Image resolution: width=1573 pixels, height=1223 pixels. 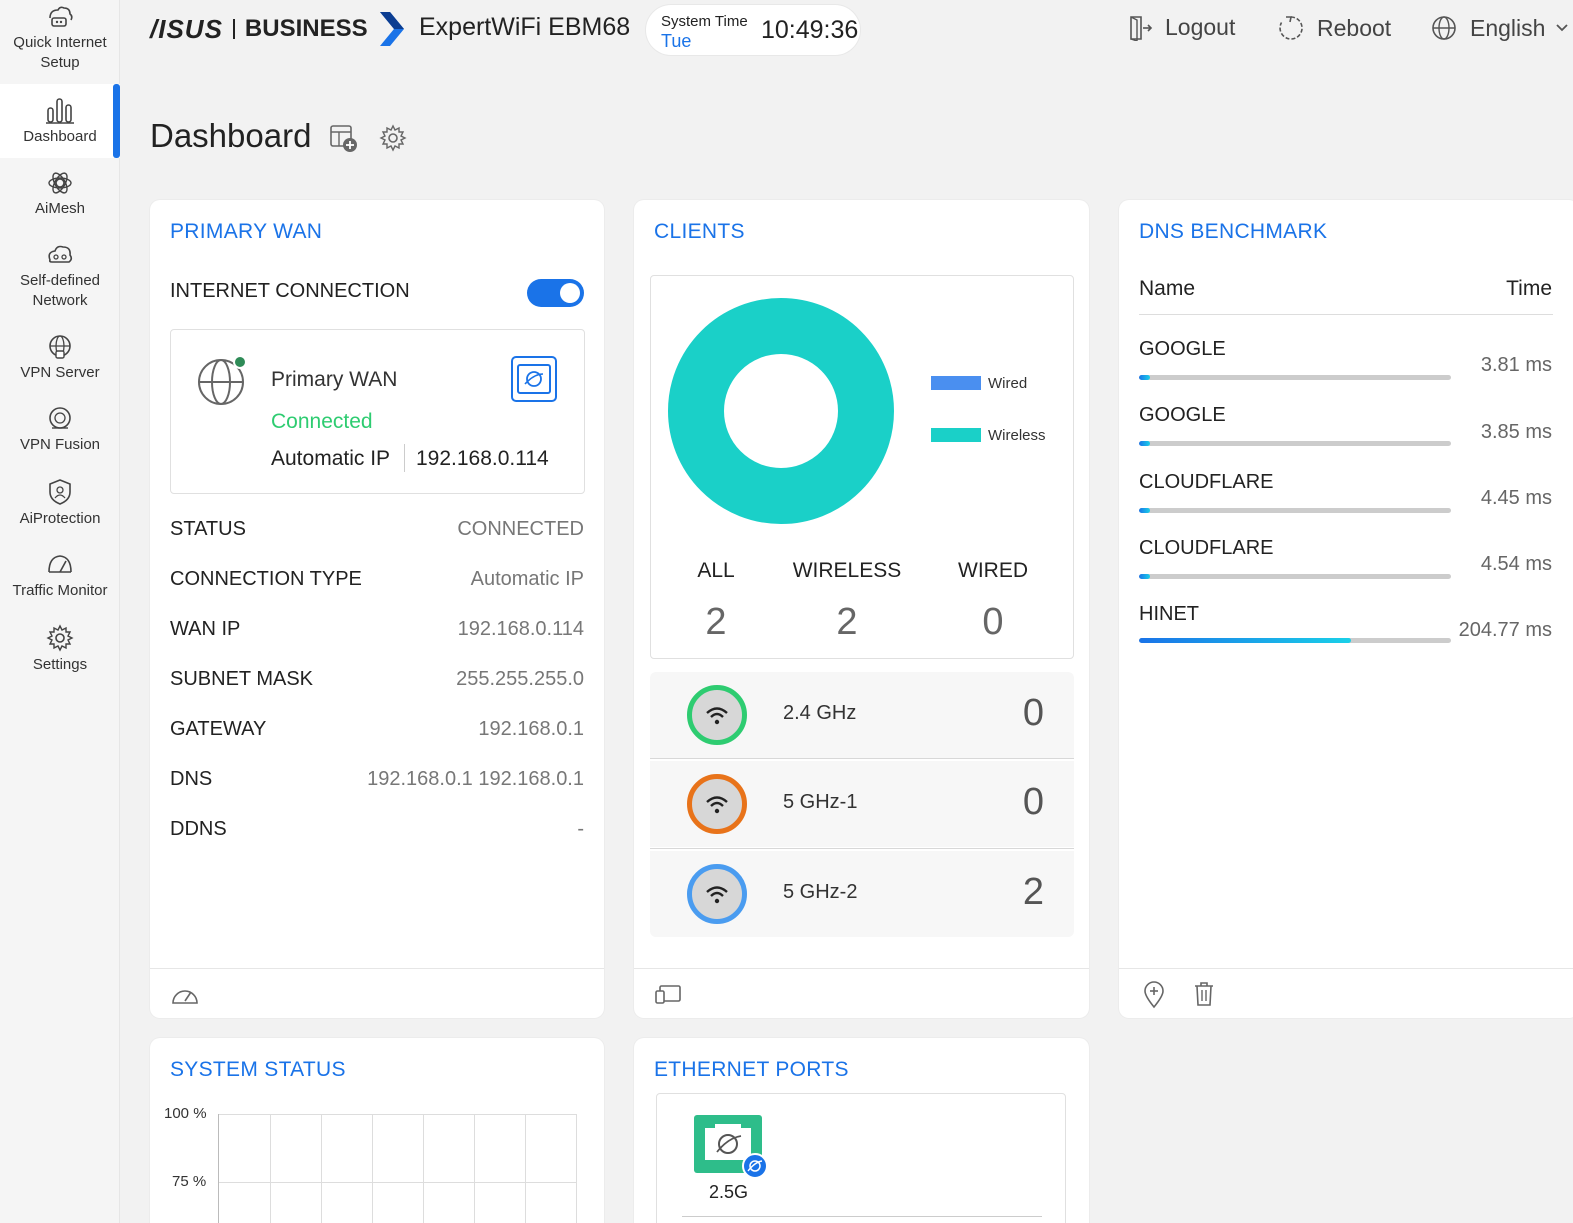 What do you see at coordinates (61, 16) in the screenshot?
I see `quick-setup-icon` at bounding box center [61, 16].